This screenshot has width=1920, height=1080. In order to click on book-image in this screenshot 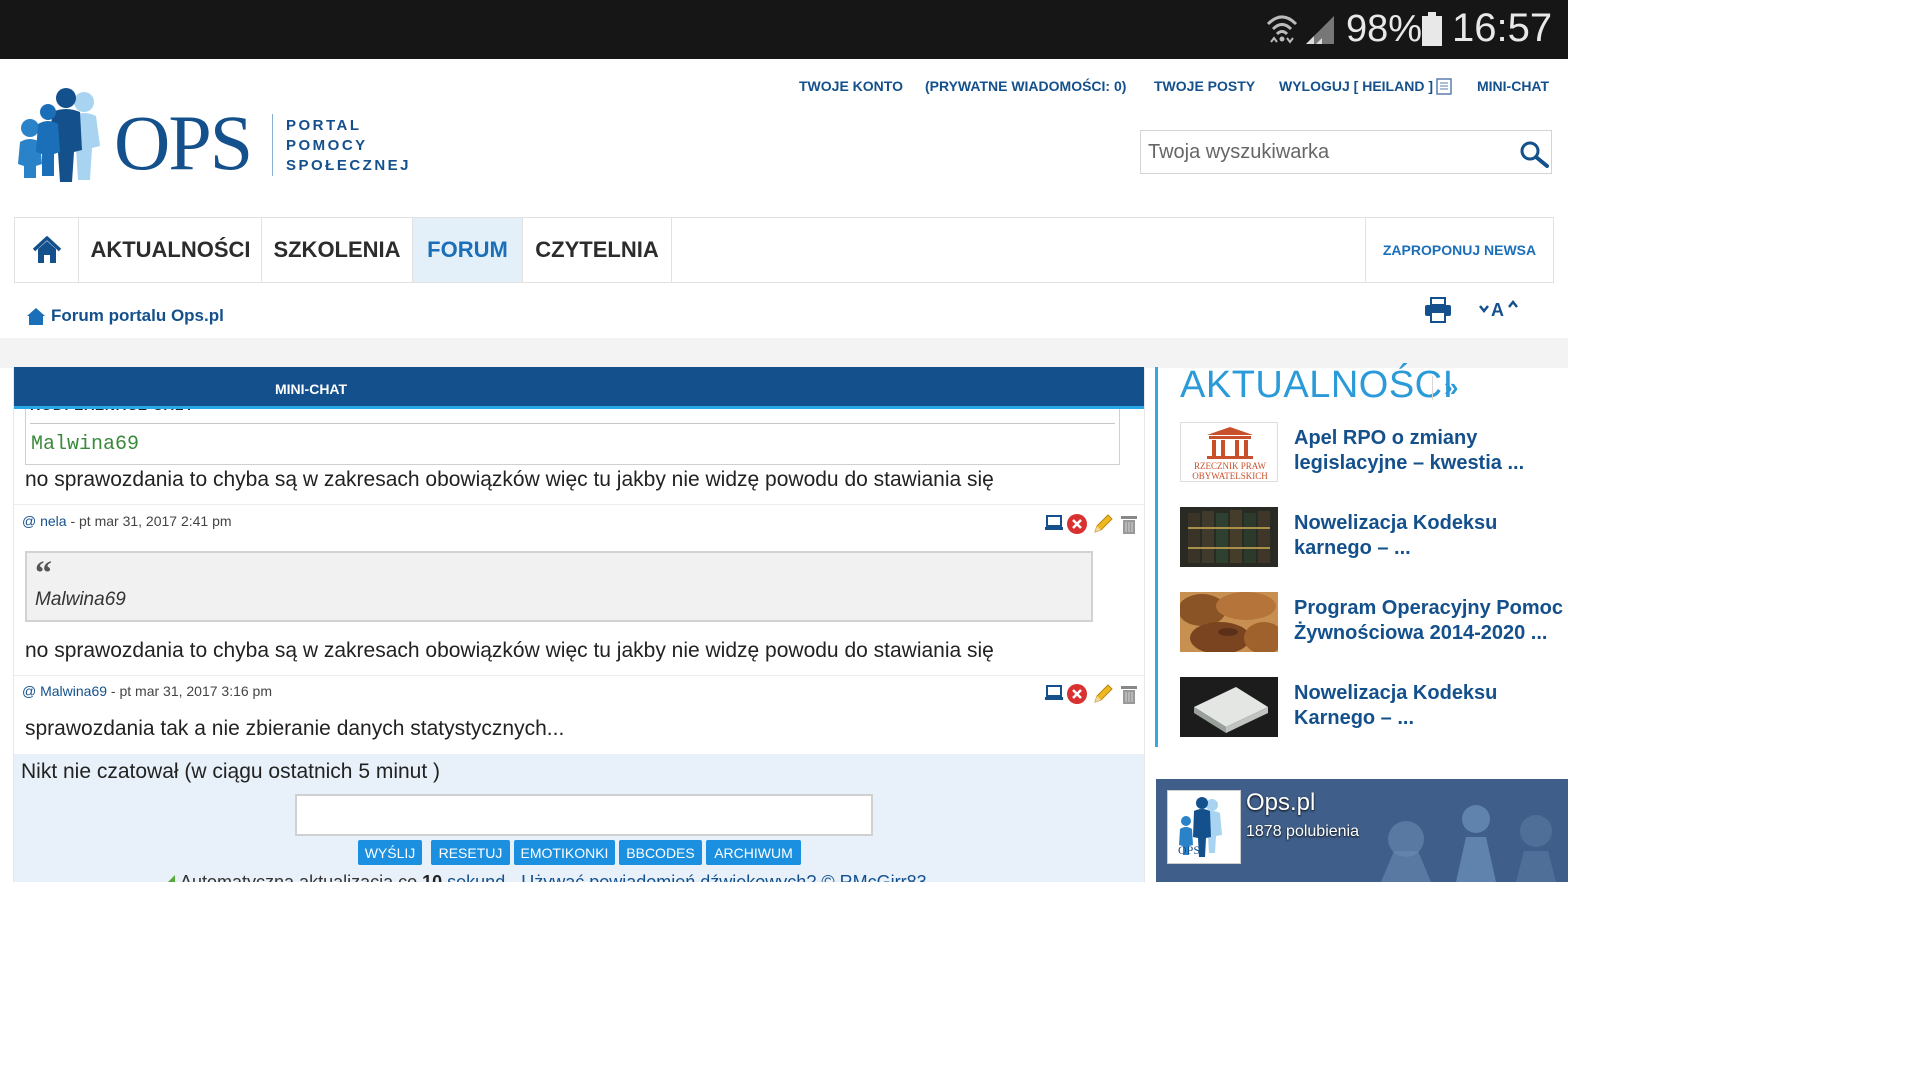, I will do `click(1229, 707)`.